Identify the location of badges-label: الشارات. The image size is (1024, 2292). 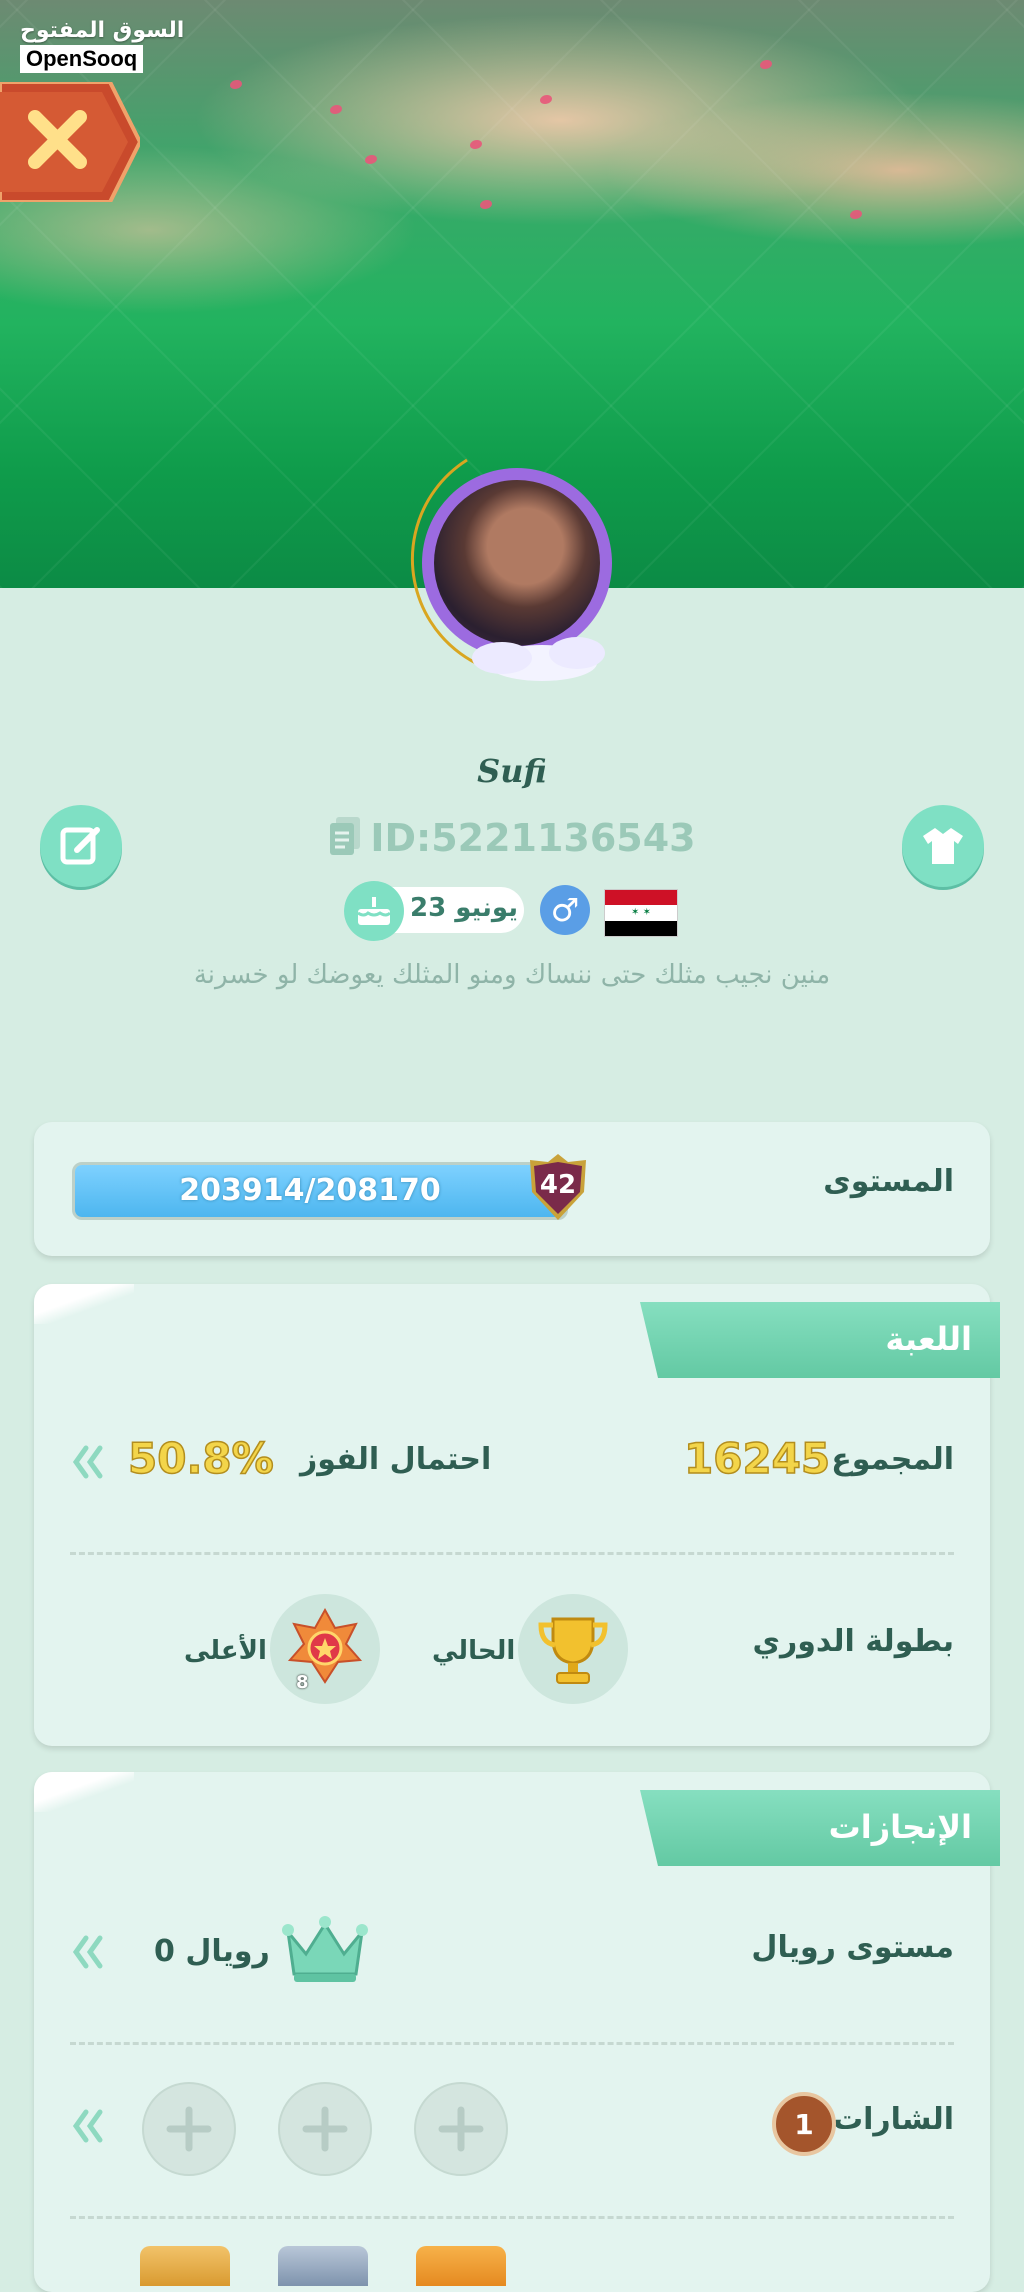
(893, 2119).